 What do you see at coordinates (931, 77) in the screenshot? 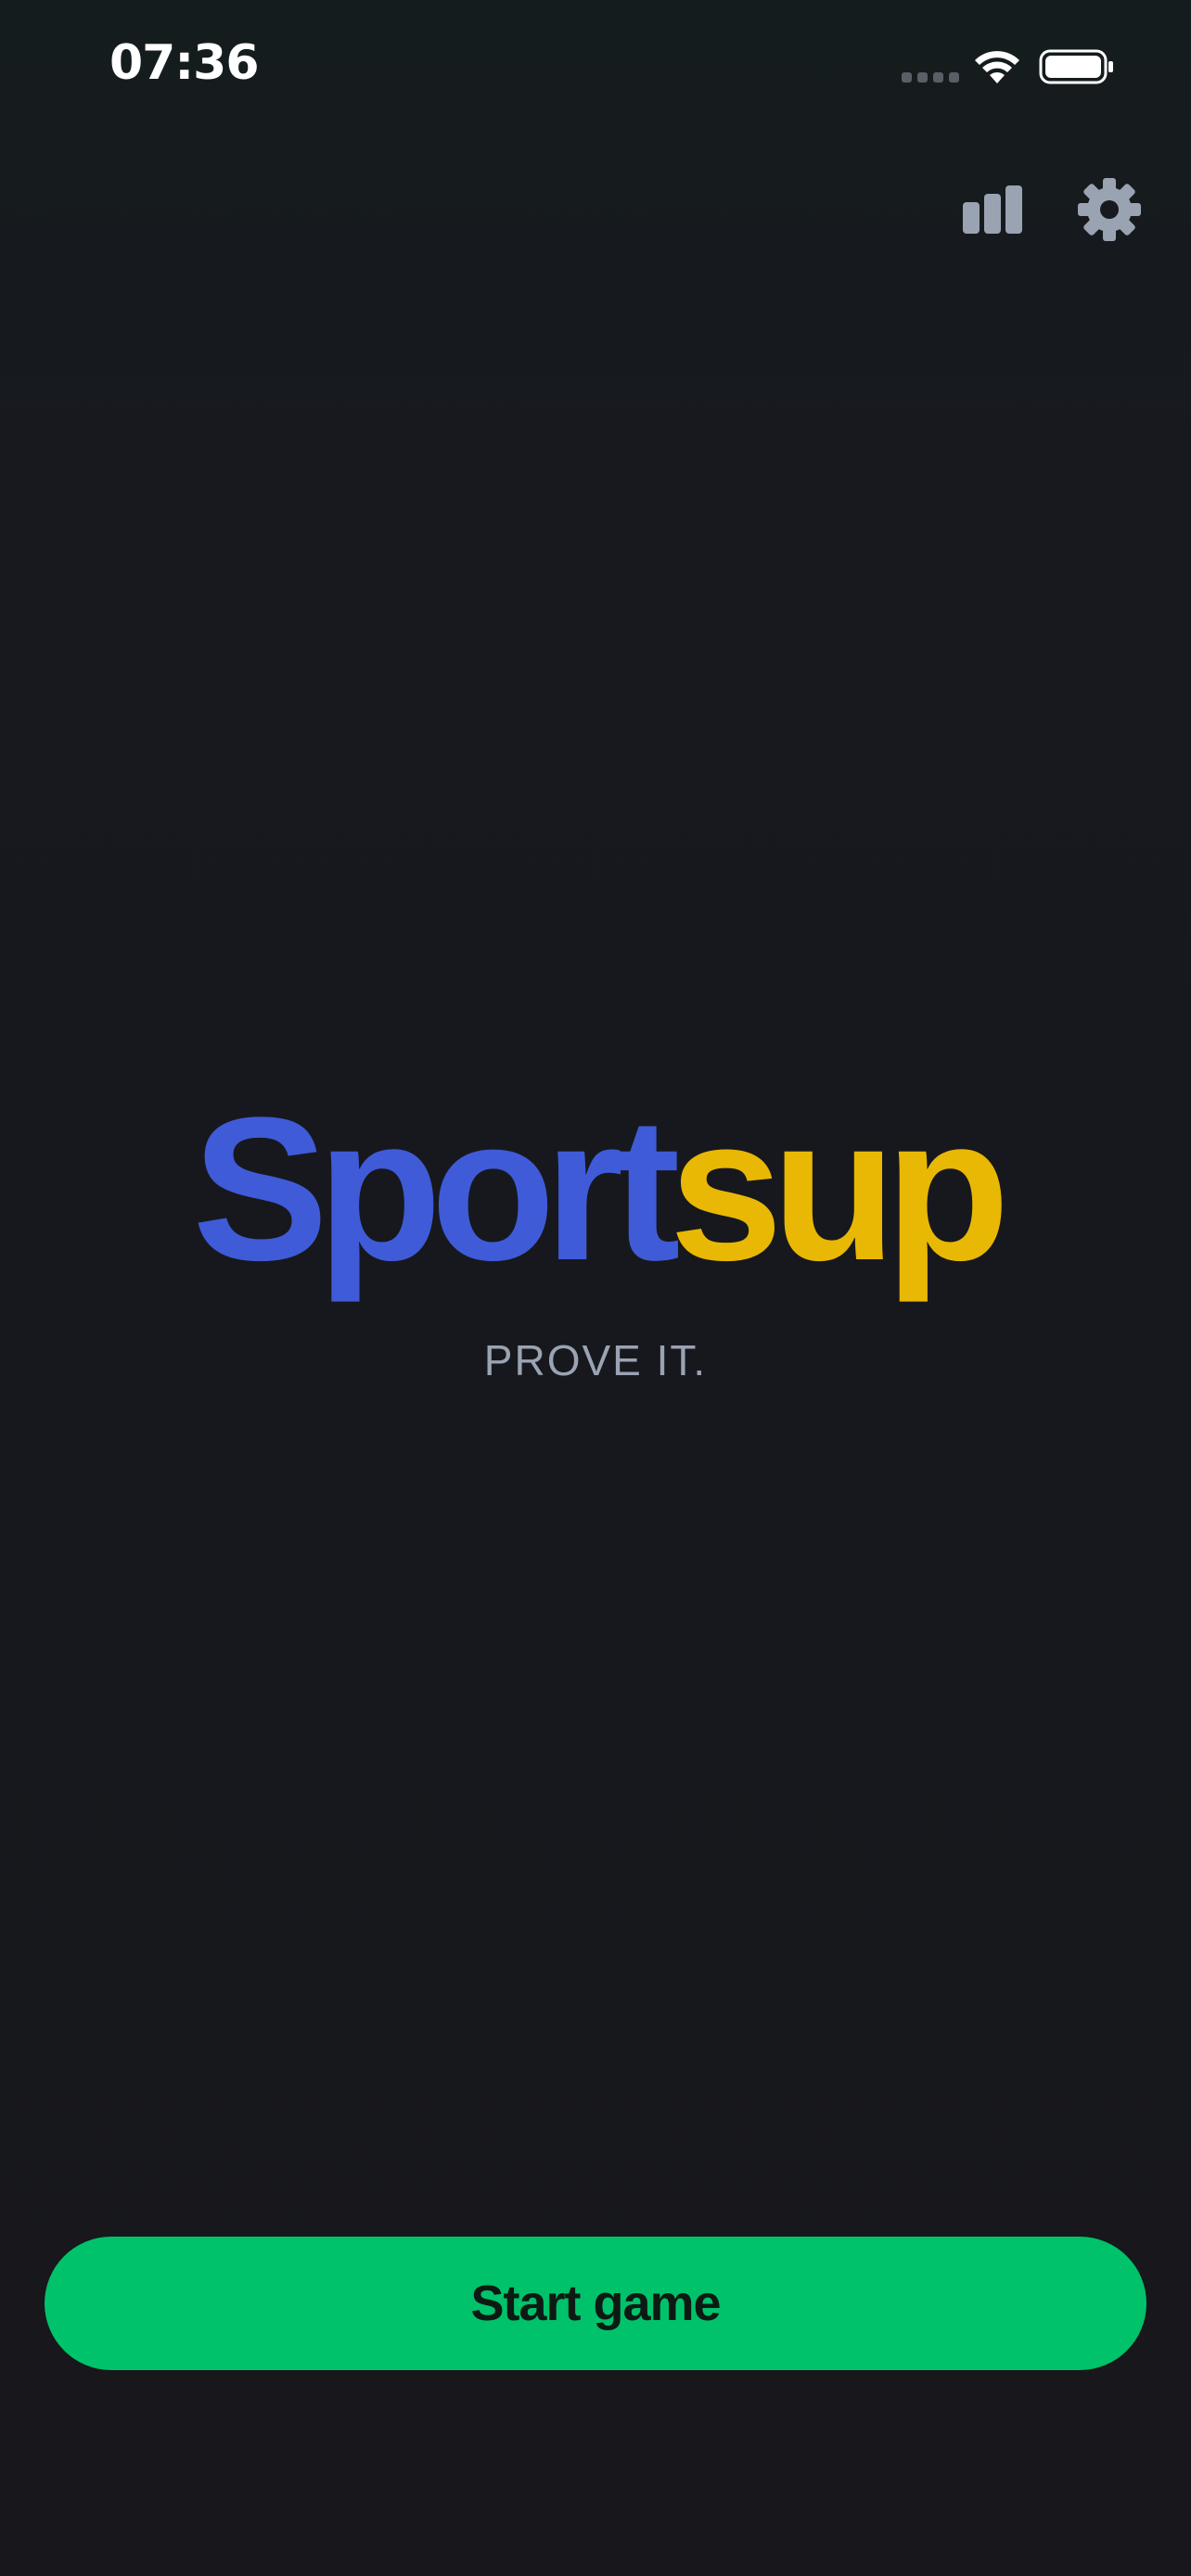
I see `cellular-signal-icon` at bounding box center [931, 77].